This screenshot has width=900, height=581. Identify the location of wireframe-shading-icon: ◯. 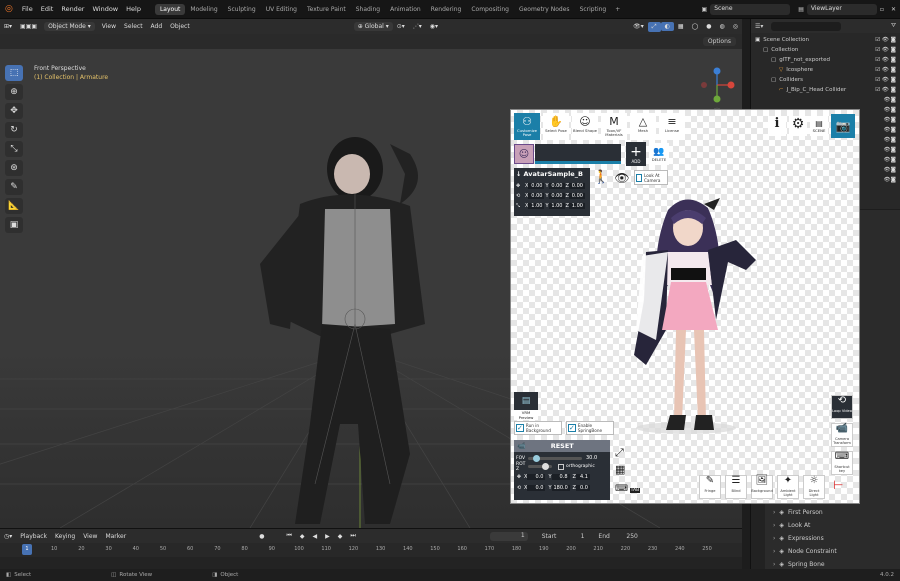
(695, 26).